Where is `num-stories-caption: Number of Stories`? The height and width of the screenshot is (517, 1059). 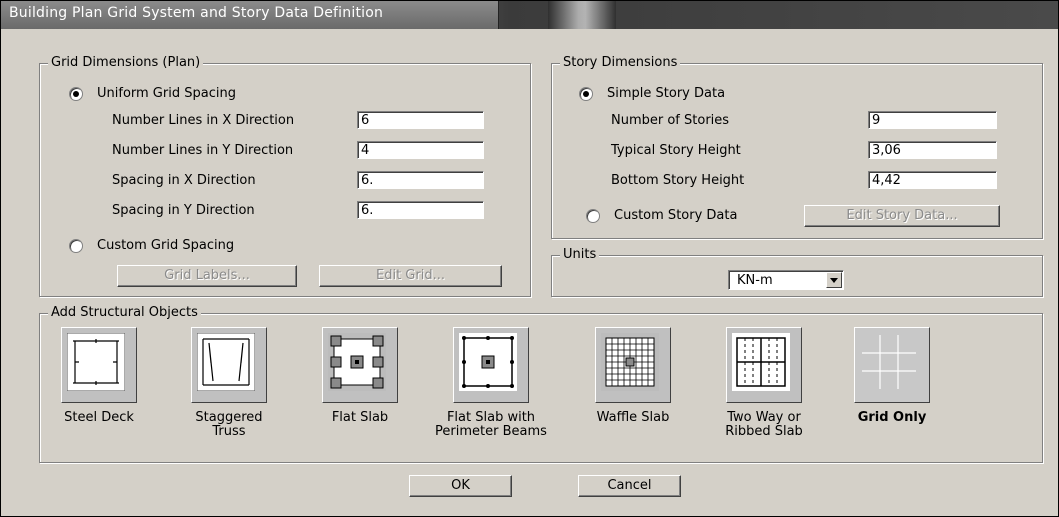 num-stories-caption: Number of Stories is located at coordinates (670, 120).